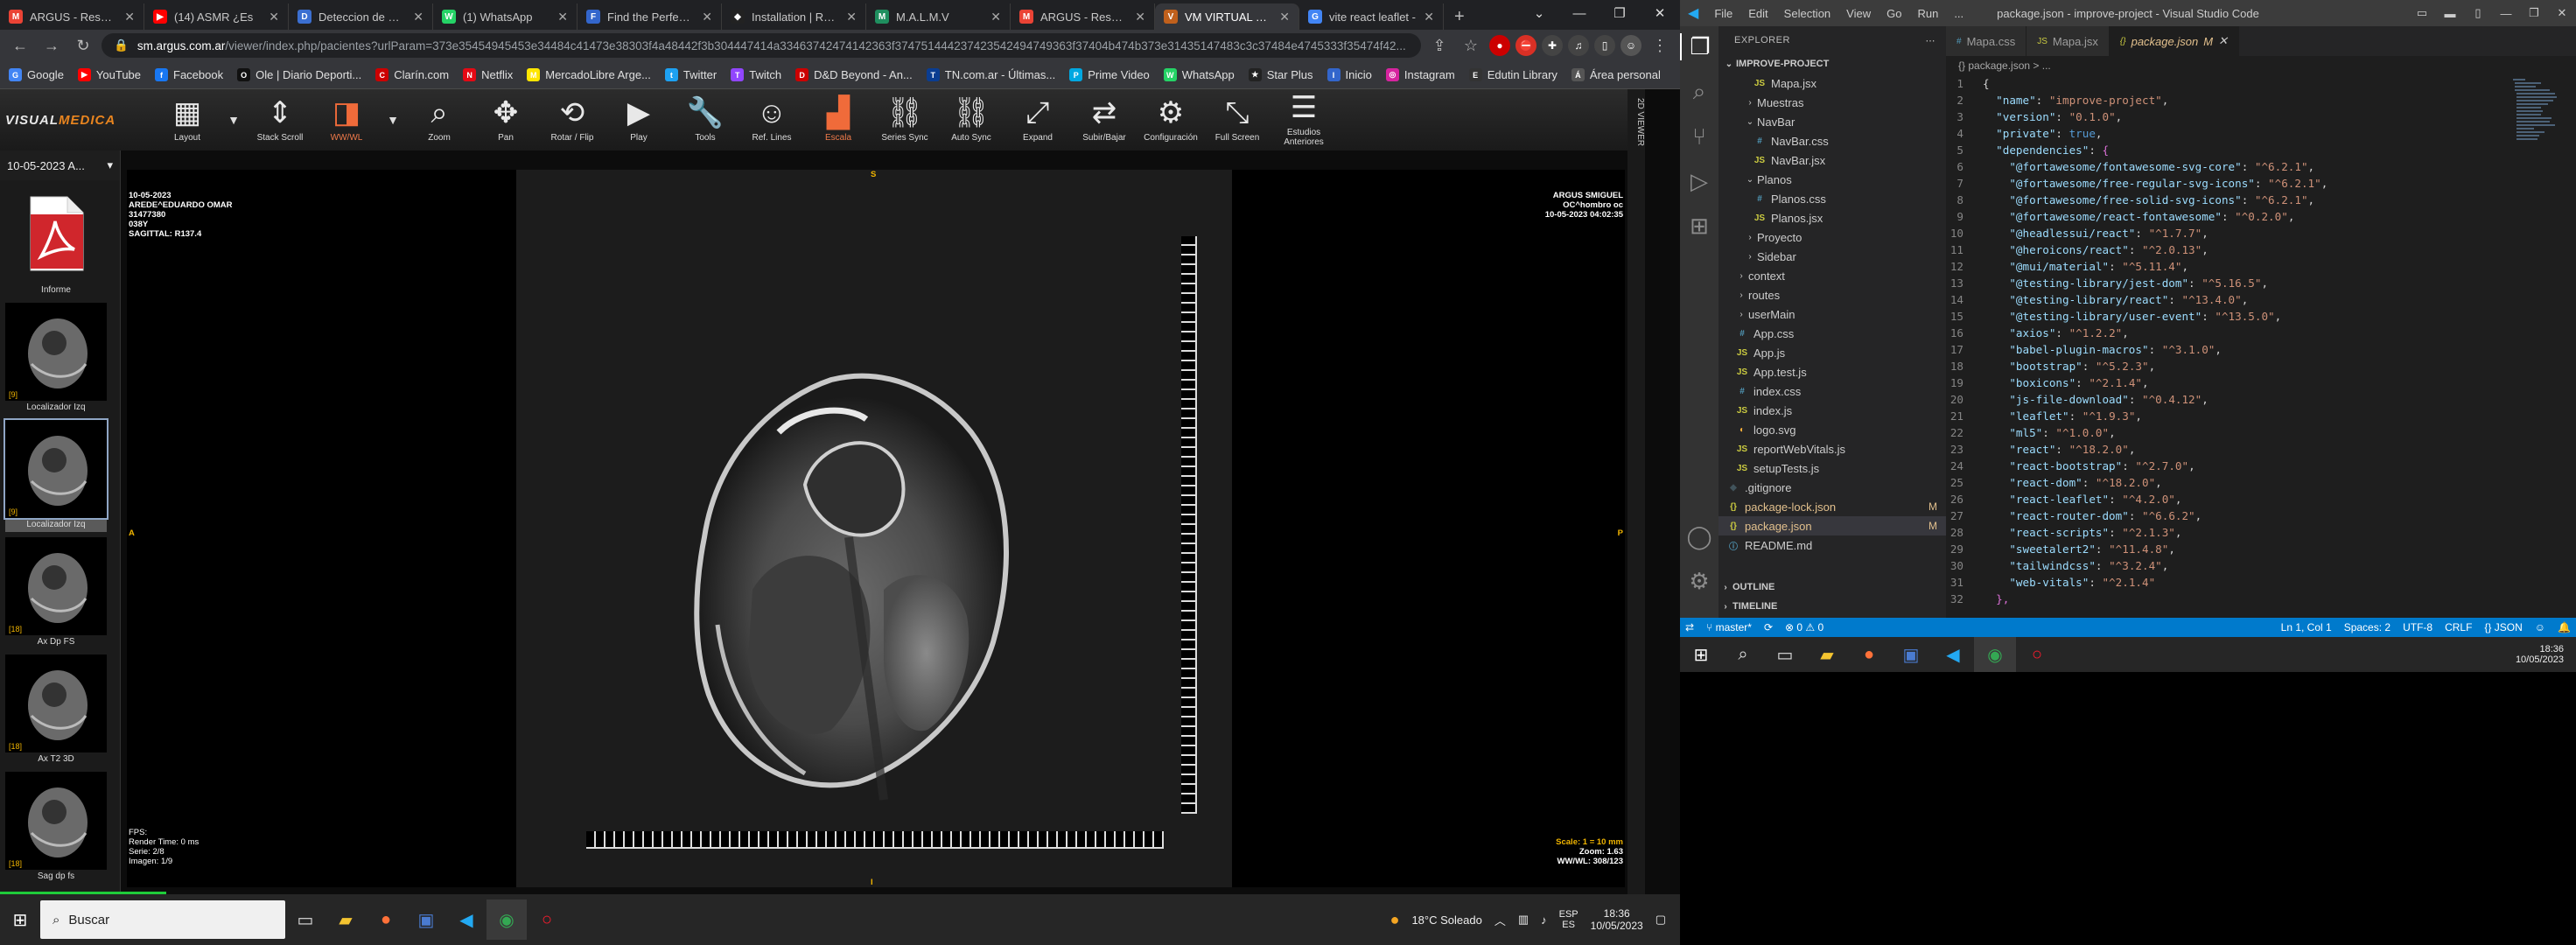  What do you see at coordinates (2174, 41) in the screenshot?
I see `editor-tab: {} package.json M ✕` at bounding box center [2174, 41].